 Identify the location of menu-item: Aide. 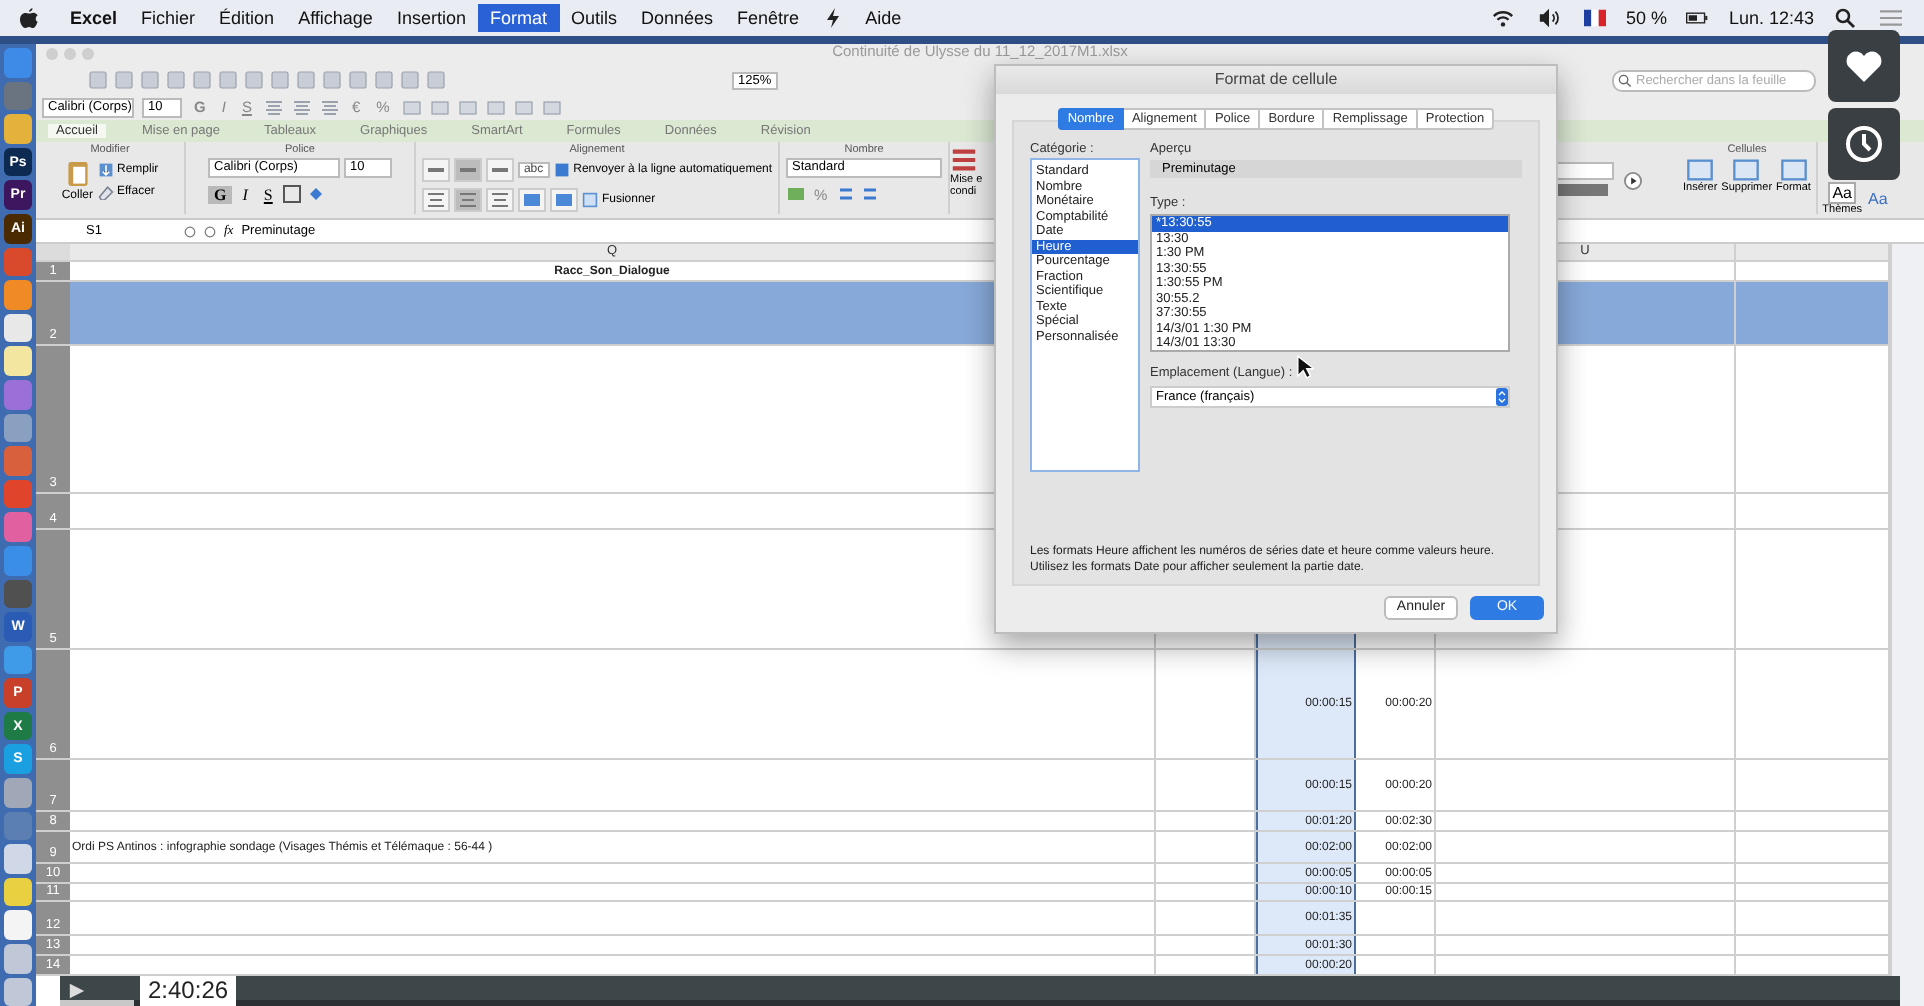
(883, 18).